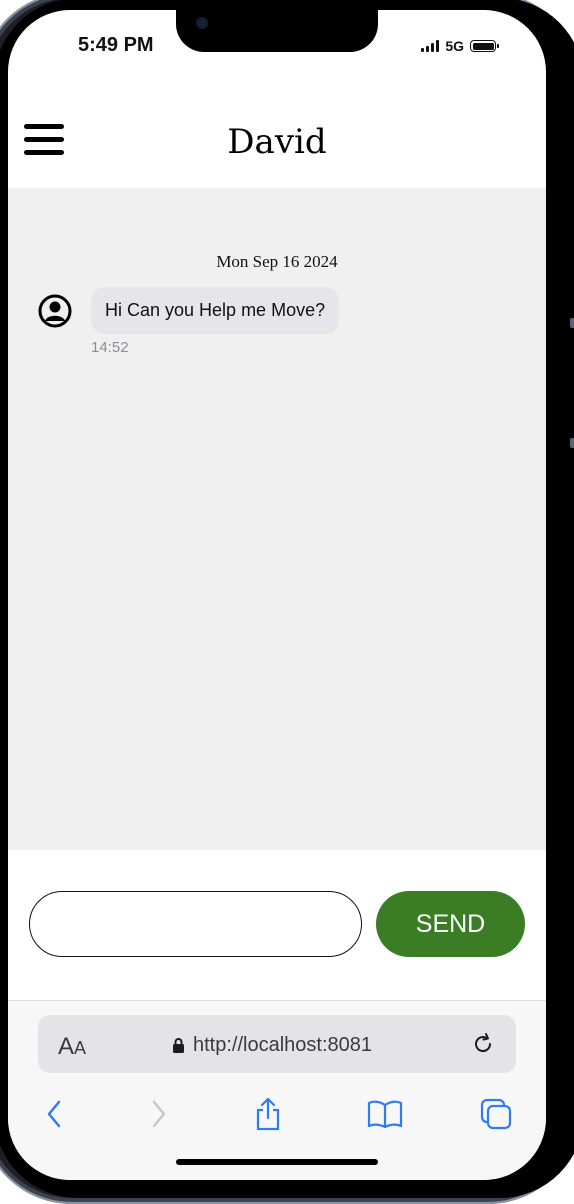  I want to click on notch, so click(277, 31).